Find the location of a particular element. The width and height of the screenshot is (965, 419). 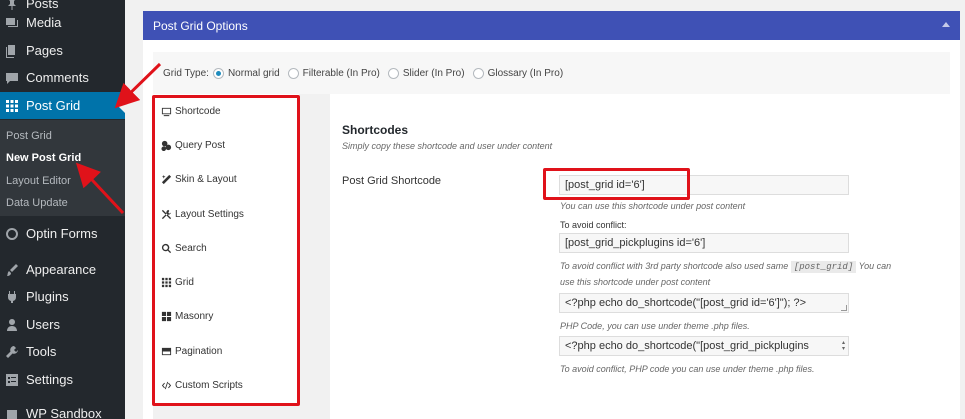

arrow-to-new-post-grid is located at coordinates (100, 188).